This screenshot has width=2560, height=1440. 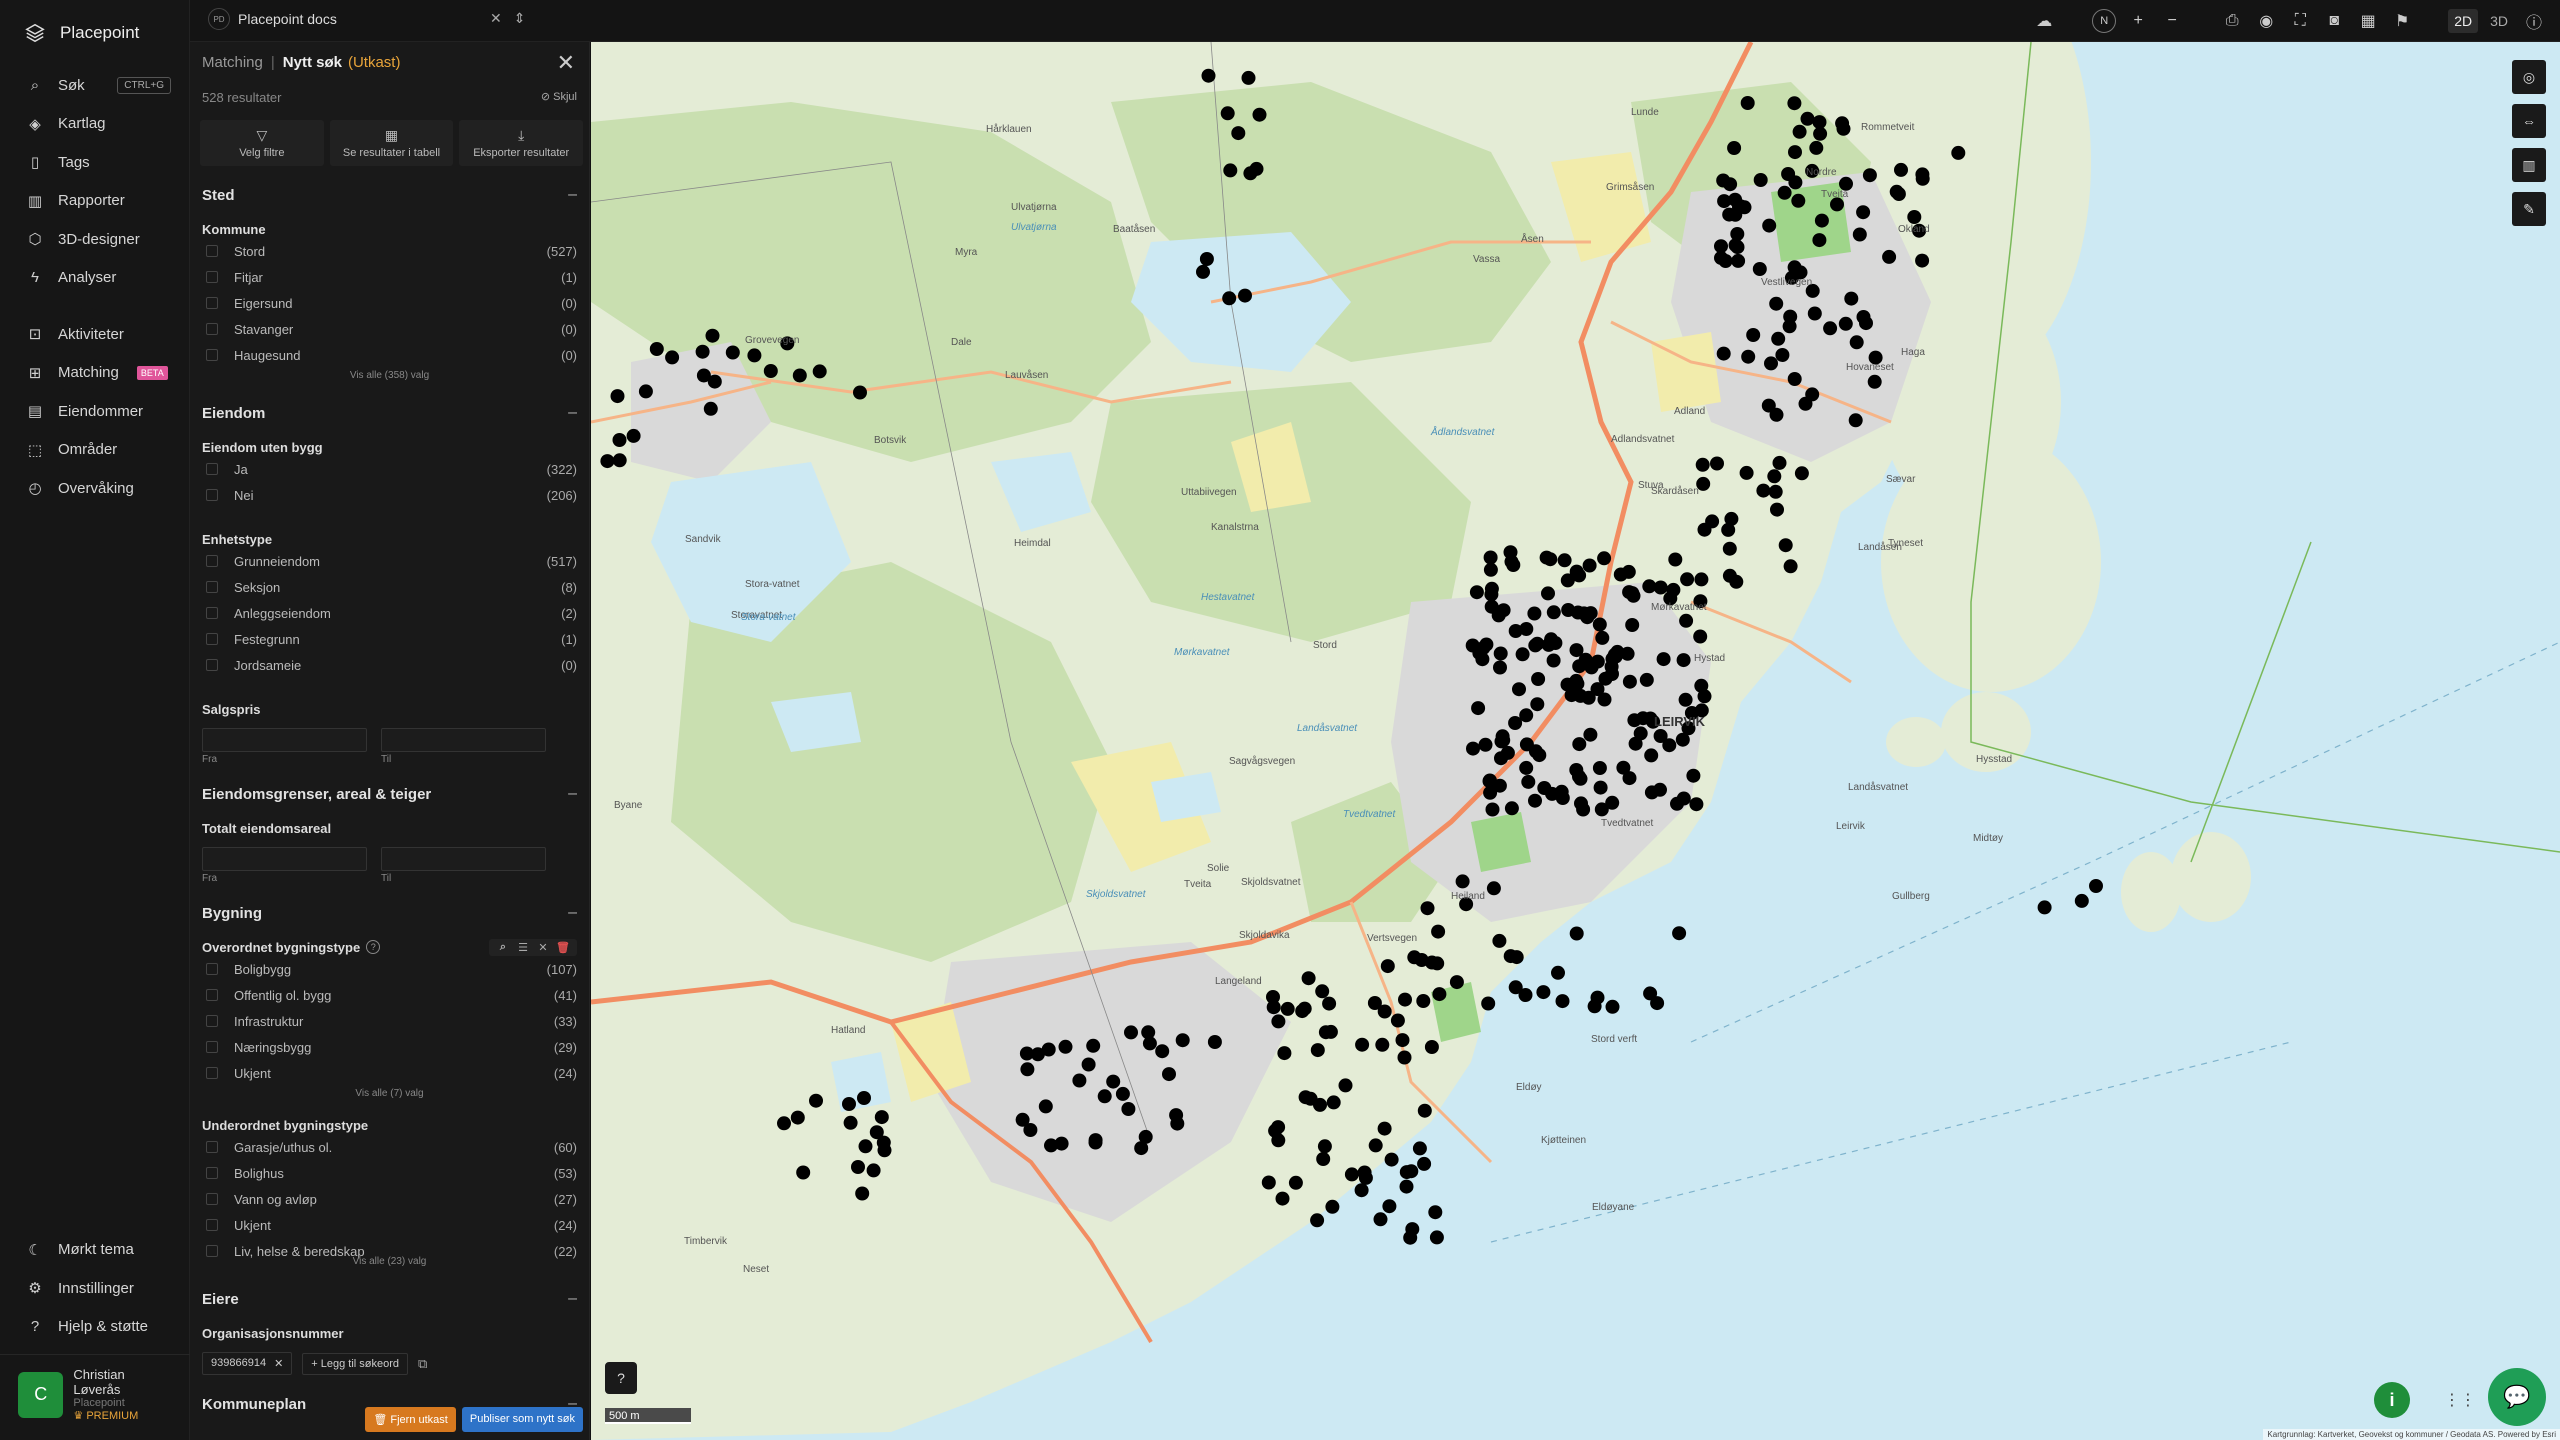 What do you see at coordinates (389, 665) in the screenshot?
I see `filter-option: Jordsameie (0)` at bounding box center [389, 665].